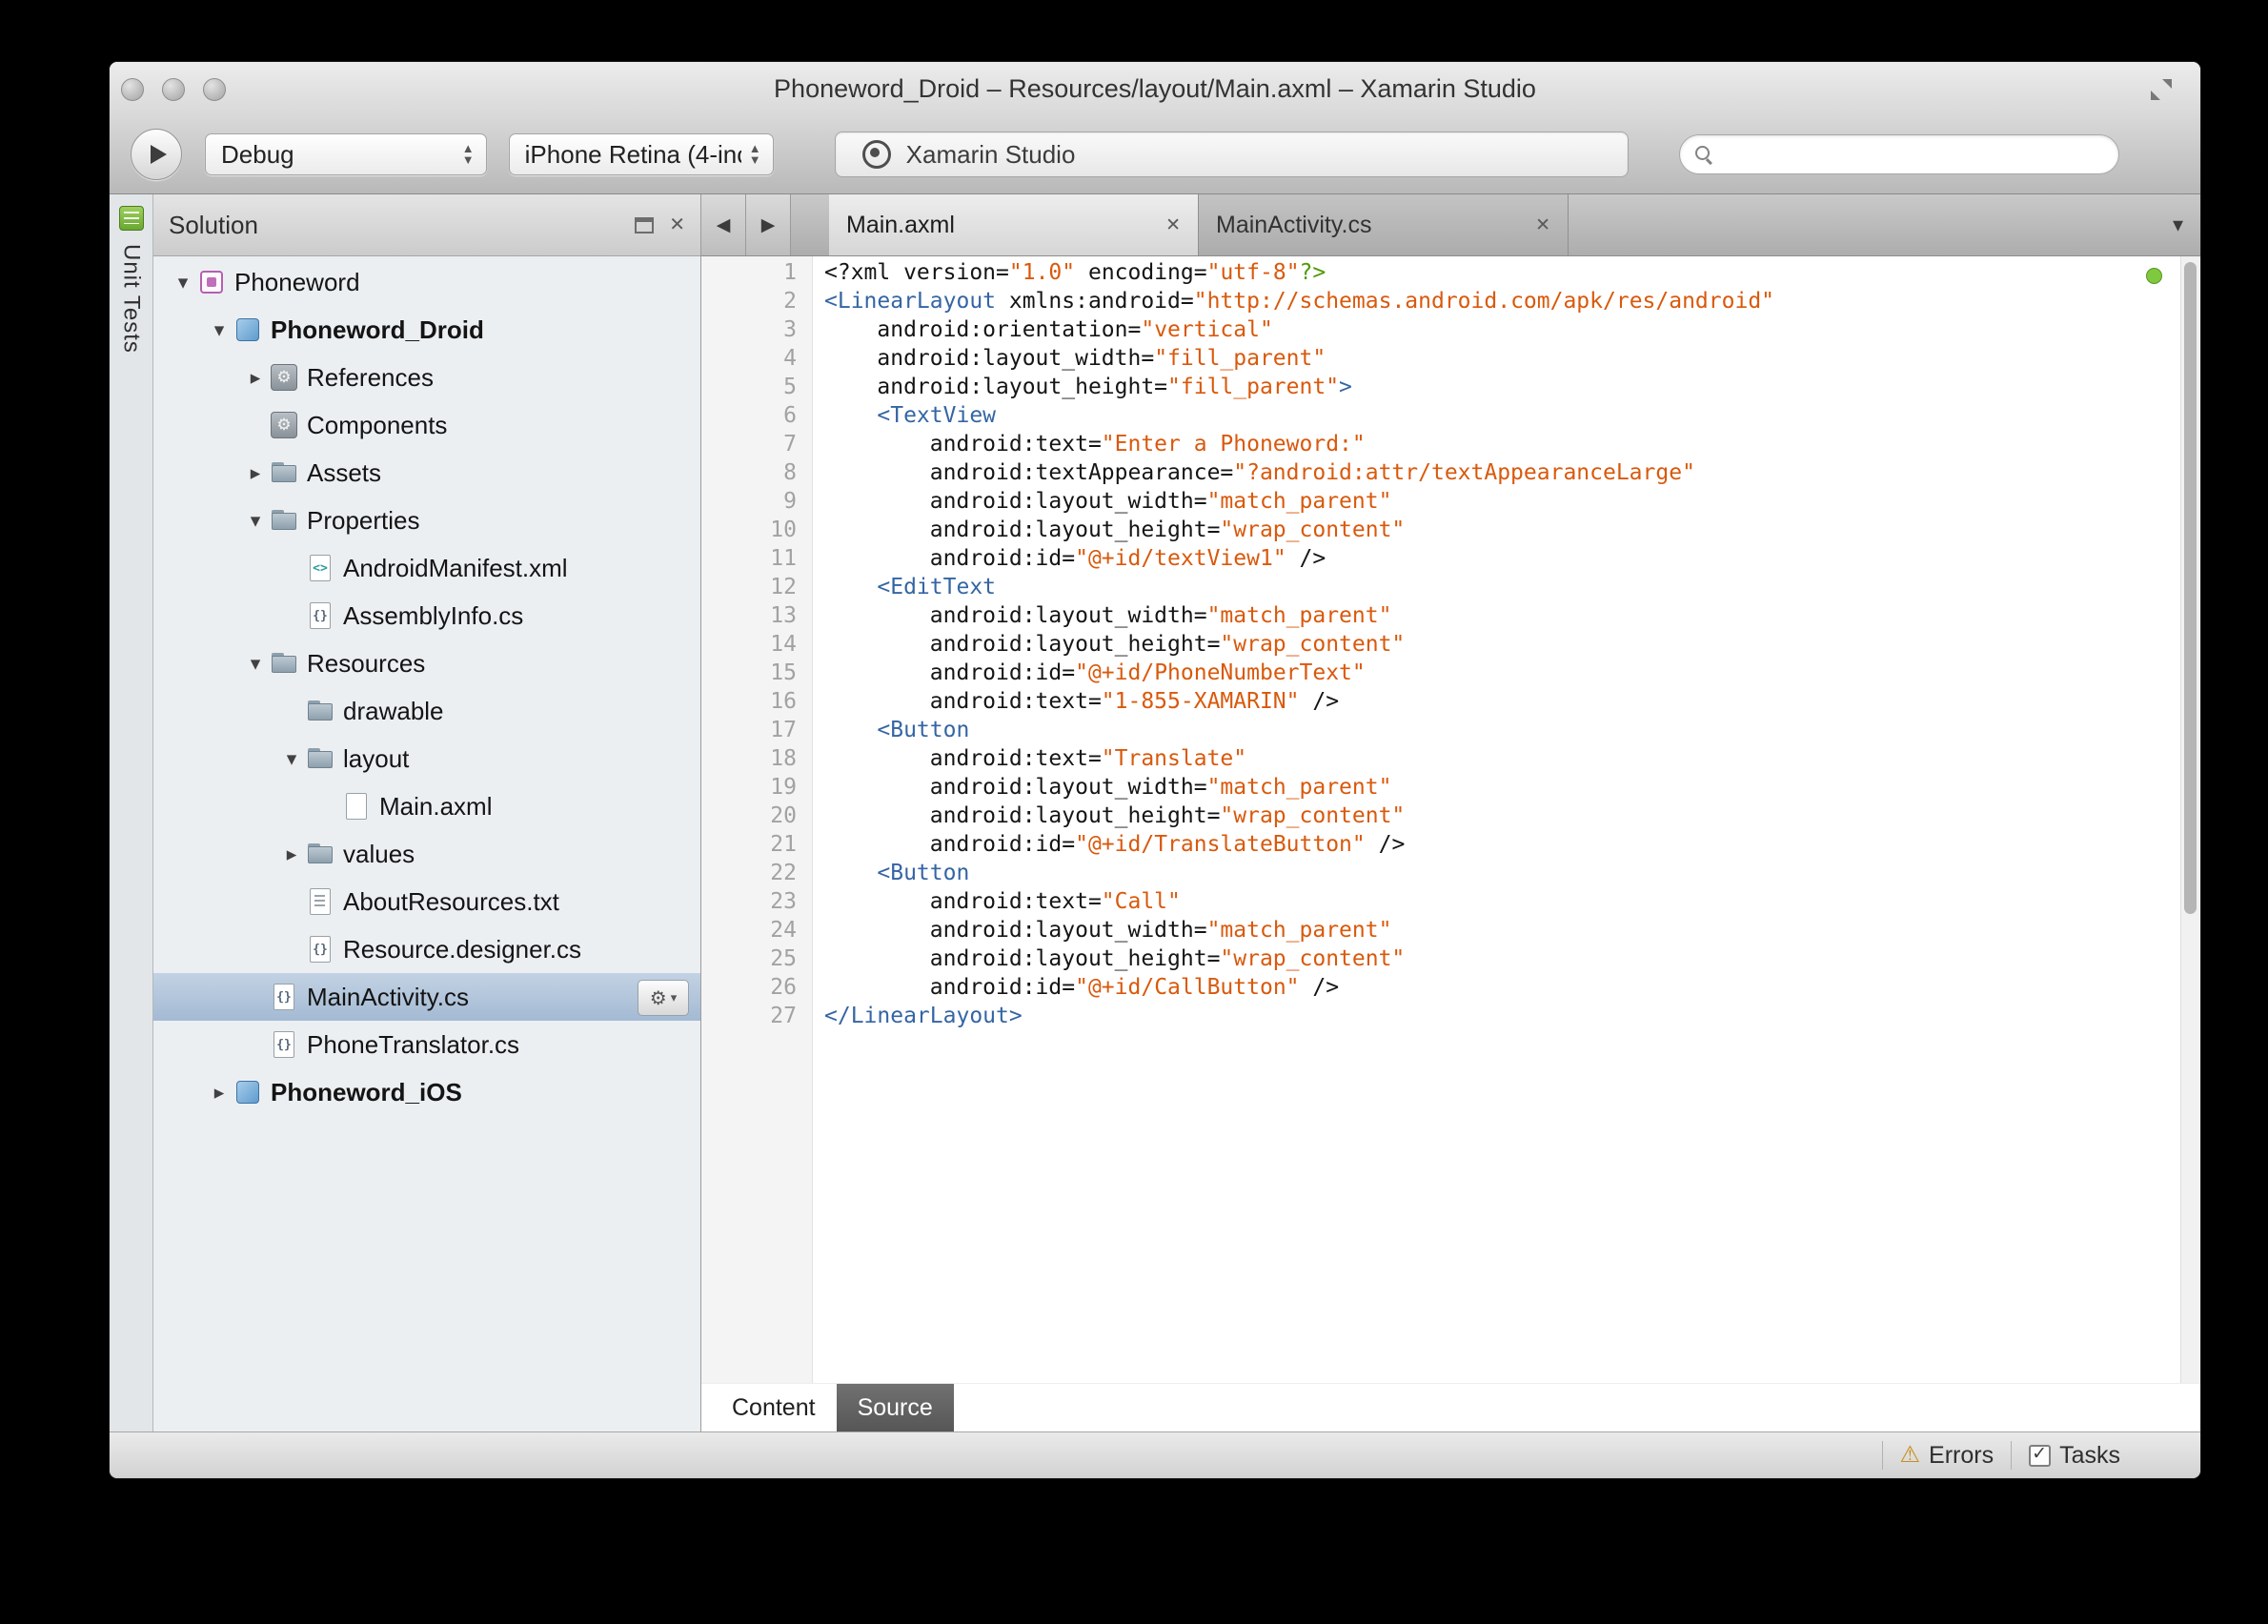  What do you see at coordinates (790, 444) in the screenshot?
I see `line-number: 7` at bounding box center [790, 444].